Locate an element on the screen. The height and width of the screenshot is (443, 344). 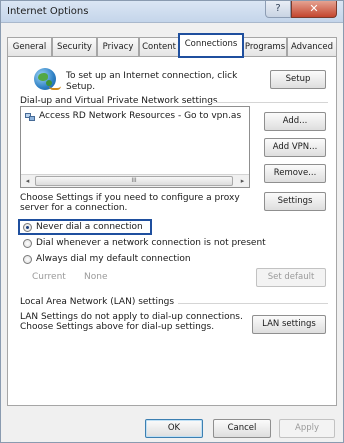
title-bar: Internet Options ? ✕ is located at coordinates (172, 12).